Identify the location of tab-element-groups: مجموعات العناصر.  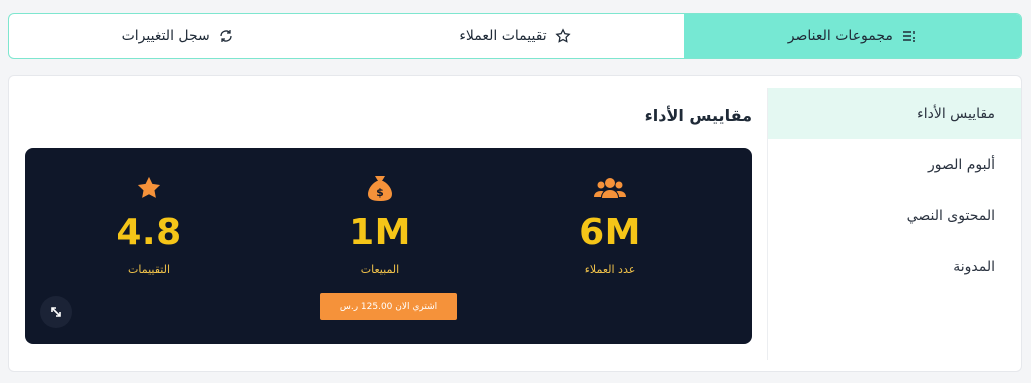
(852, 36).